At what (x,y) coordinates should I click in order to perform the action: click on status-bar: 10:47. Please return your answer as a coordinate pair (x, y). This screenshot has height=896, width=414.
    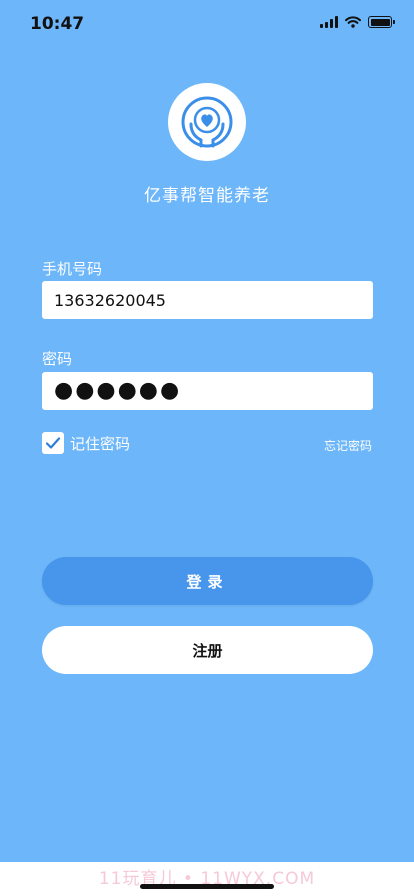
    Looking at the image, I should click on (207, 24).